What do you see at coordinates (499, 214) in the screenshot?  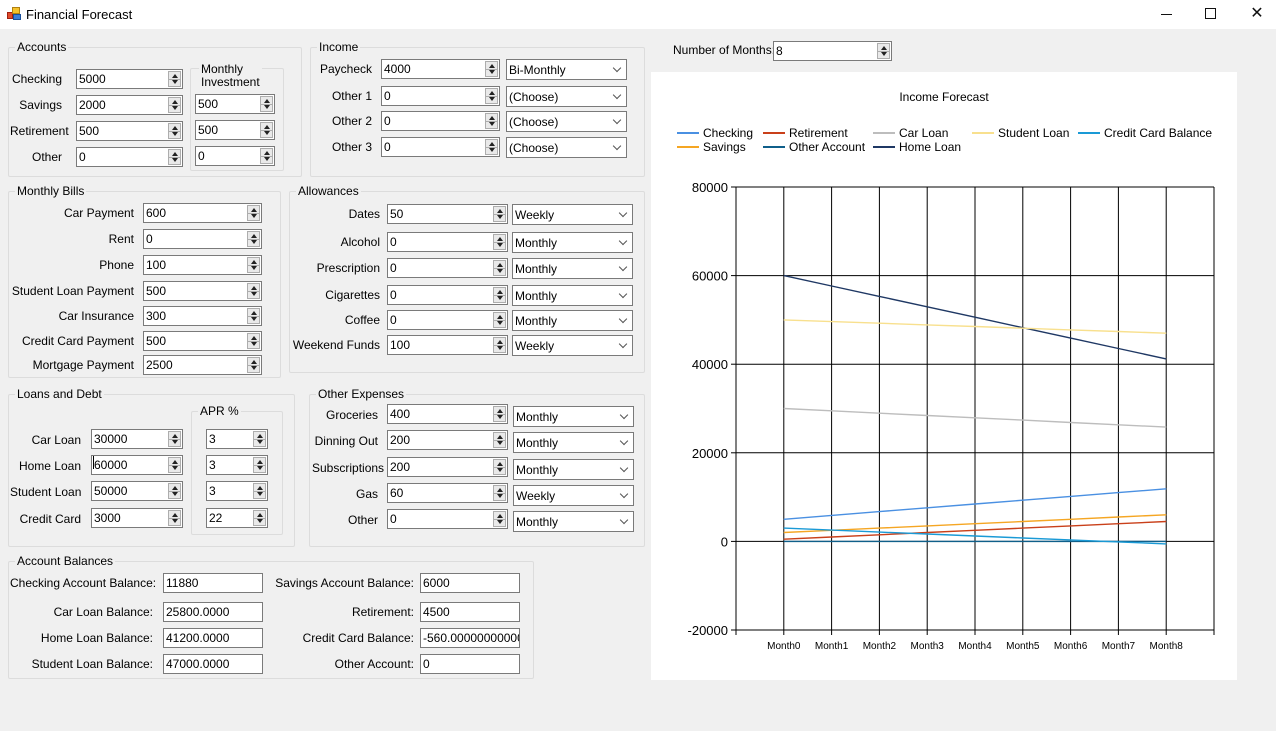 I see `allowances-dates-input-spinner` at bounding box center [499, 214].